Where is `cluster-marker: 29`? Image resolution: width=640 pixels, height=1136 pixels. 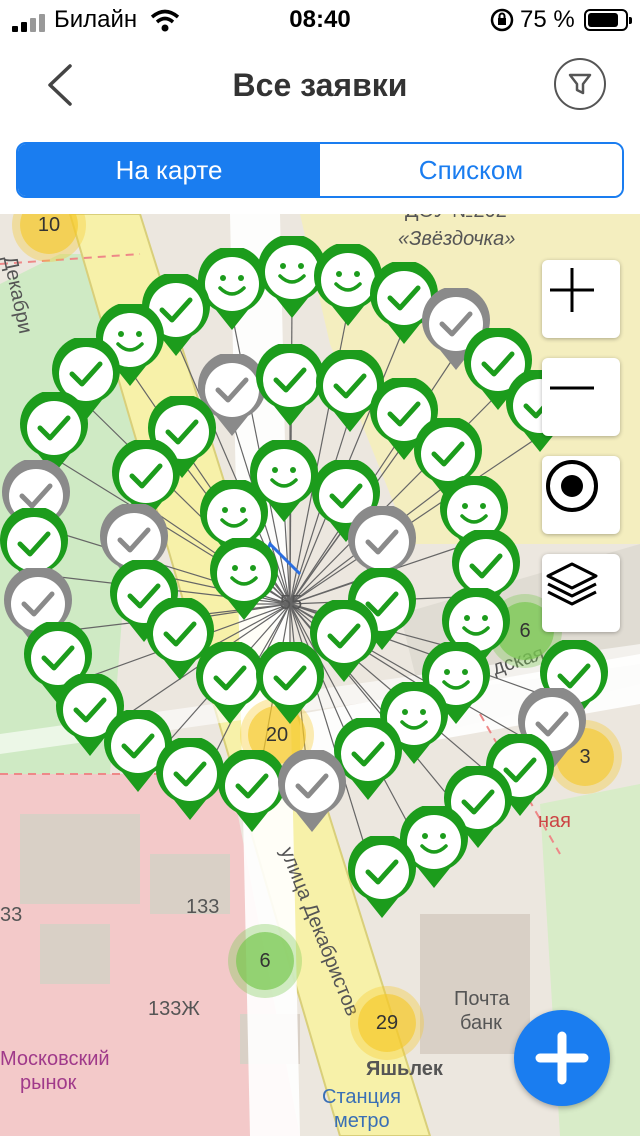
cluster-marker: 29 is located at coordinates (387, 1023).